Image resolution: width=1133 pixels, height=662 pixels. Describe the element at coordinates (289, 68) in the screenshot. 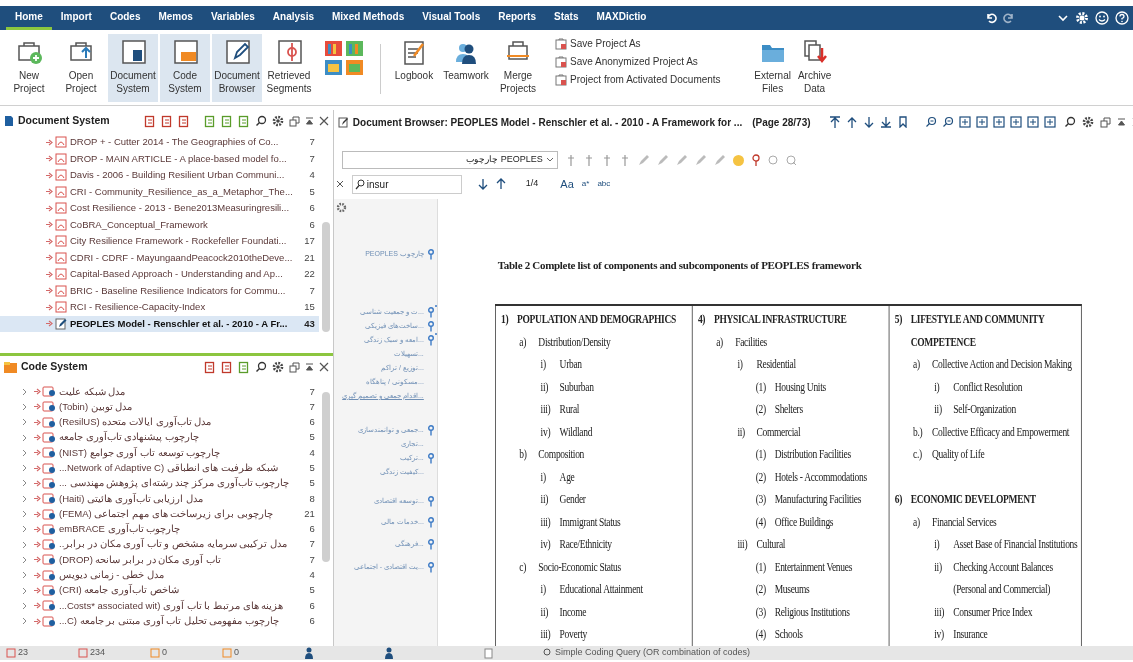

I see `ribbon-button: Retrieved Segments` at that location.